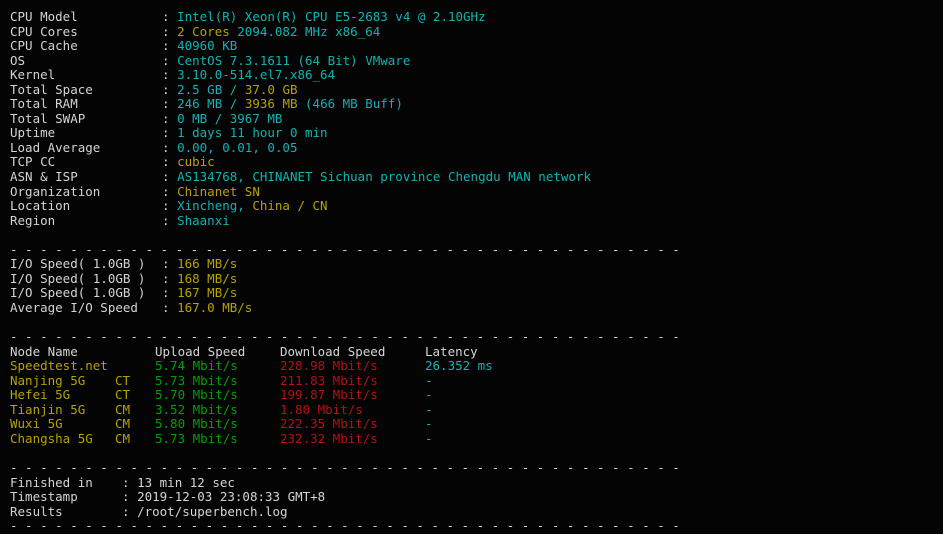 The width and height of the screenshot is (943, 534). Describe the element at coordinates (74, 307) in the screenshot. I see `io-speed-label: Average I/O Speed` at that location.